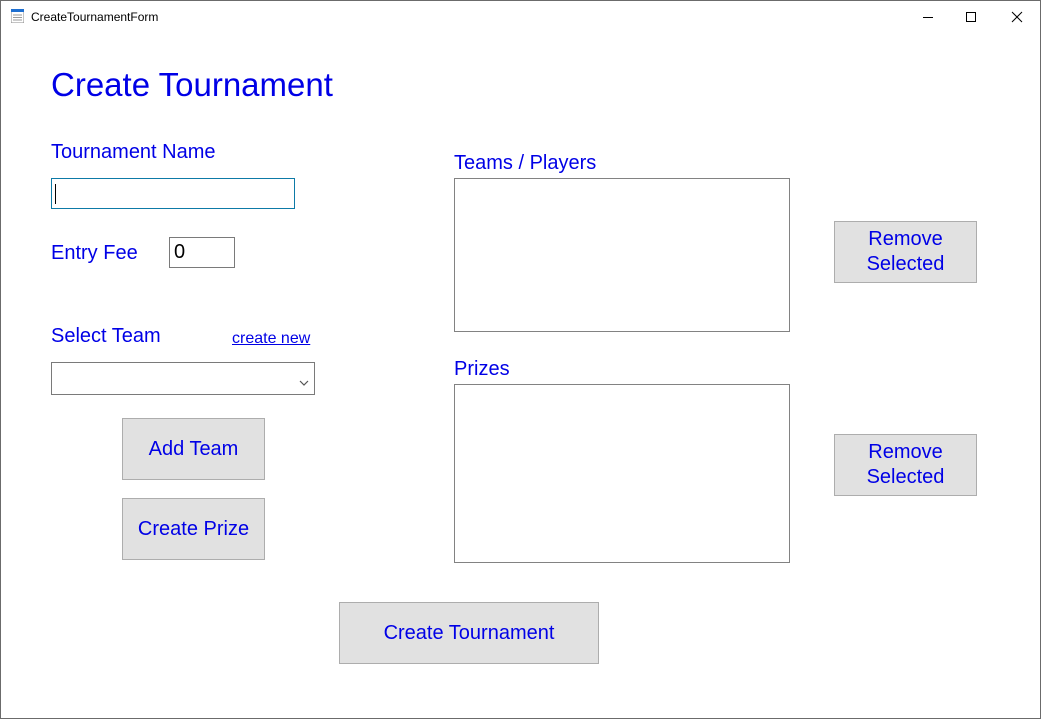 This screenshot has width=1041, height=719. Describe the element at coordinates (94, 253) in the screenshot. I see `entry-fee-label: Entry Fee` at that location.